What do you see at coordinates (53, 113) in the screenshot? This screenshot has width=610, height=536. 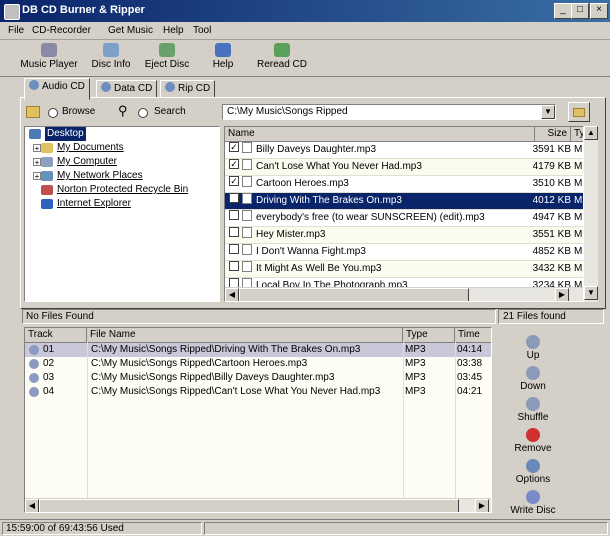 I see `browse-radio` at bounding box center [53, 113].